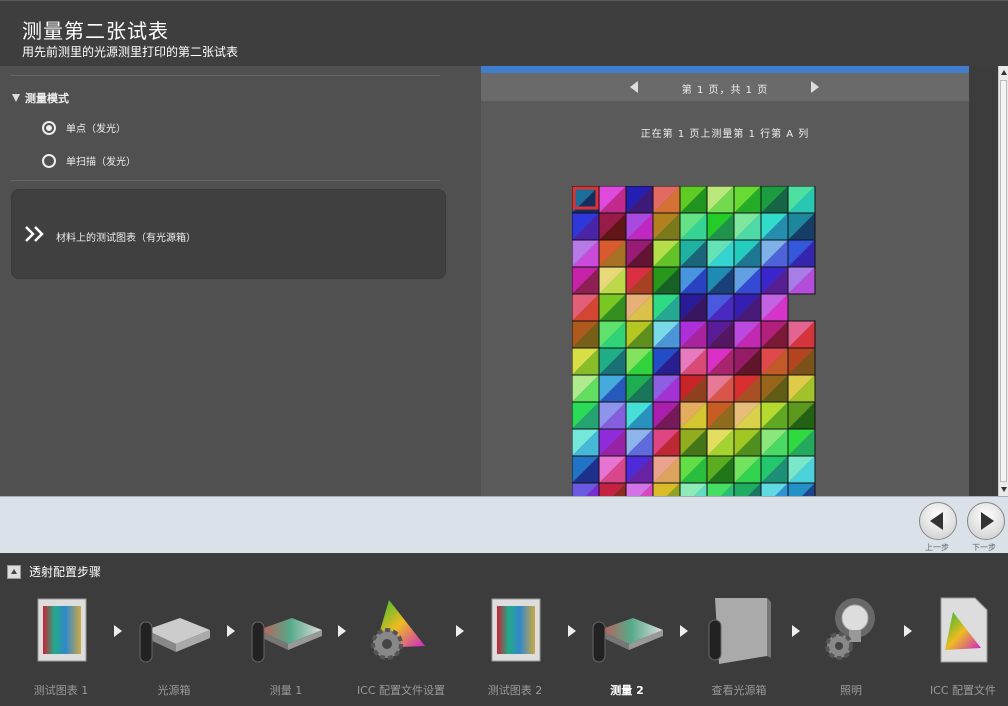  What do you see at coordinates (1004, 489) in the screenshot?
I see `scroll-down-arrow-icon` at bounding box center [1004, 489].